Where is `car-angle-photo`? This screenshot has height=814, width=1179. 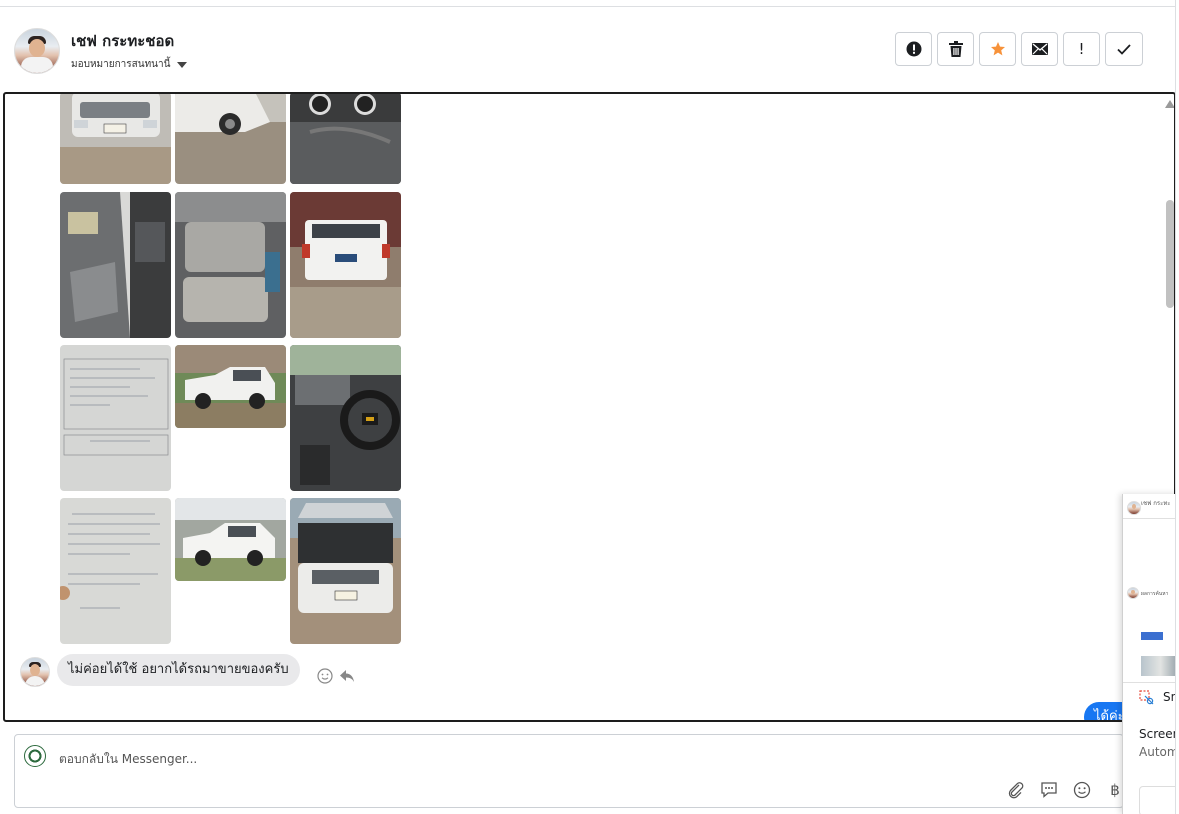 car-angle-photo is located at coordinates (230, 139).